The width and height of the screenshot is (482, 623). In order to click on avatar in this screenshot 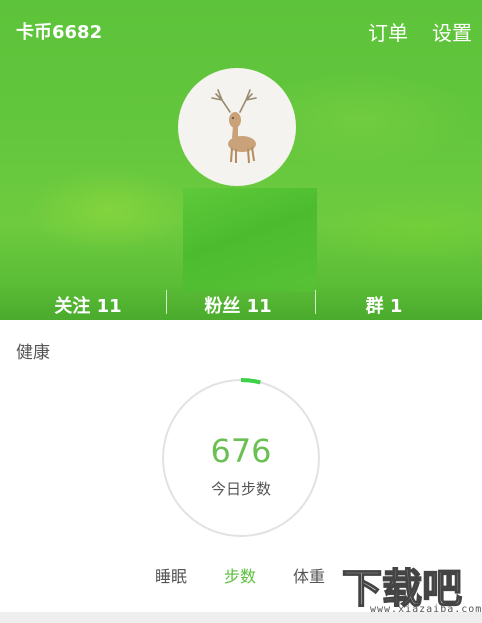, I will do `click(237, 127)`.